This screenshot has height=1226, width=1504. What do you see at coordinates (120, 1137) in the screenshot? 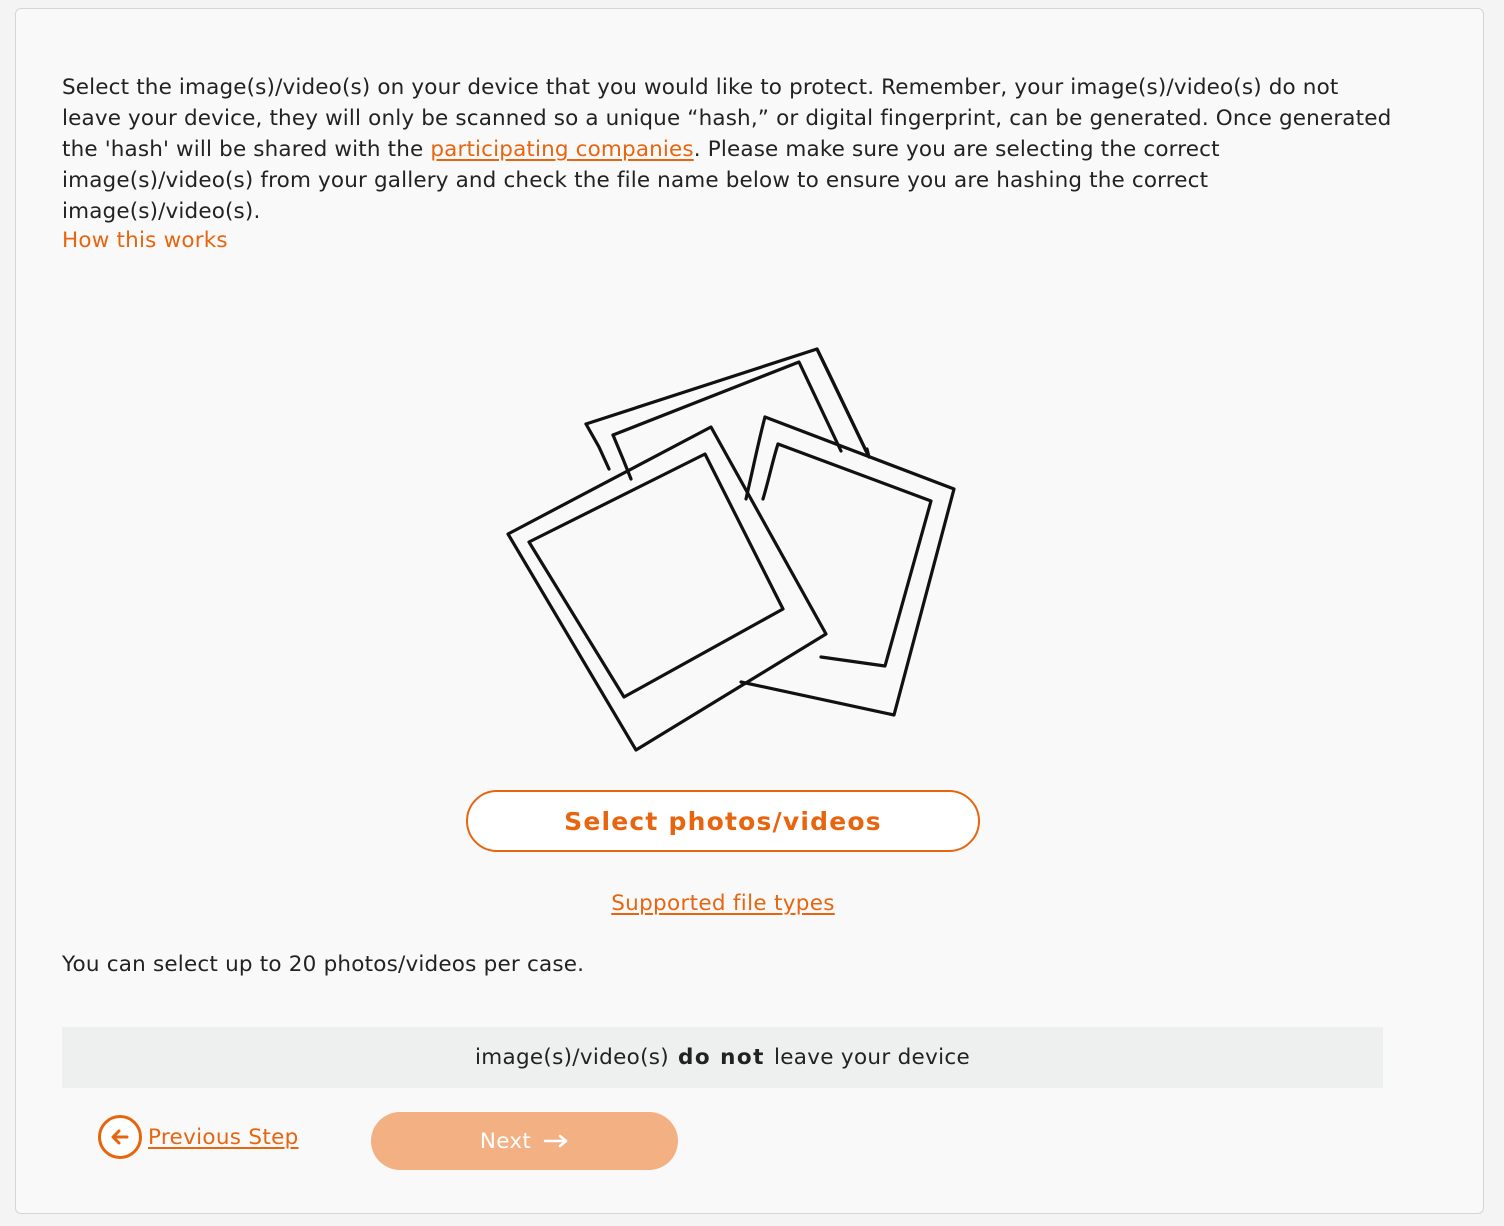
I see `arrow-left-circle-icon` at bounding box center [120, 1137].